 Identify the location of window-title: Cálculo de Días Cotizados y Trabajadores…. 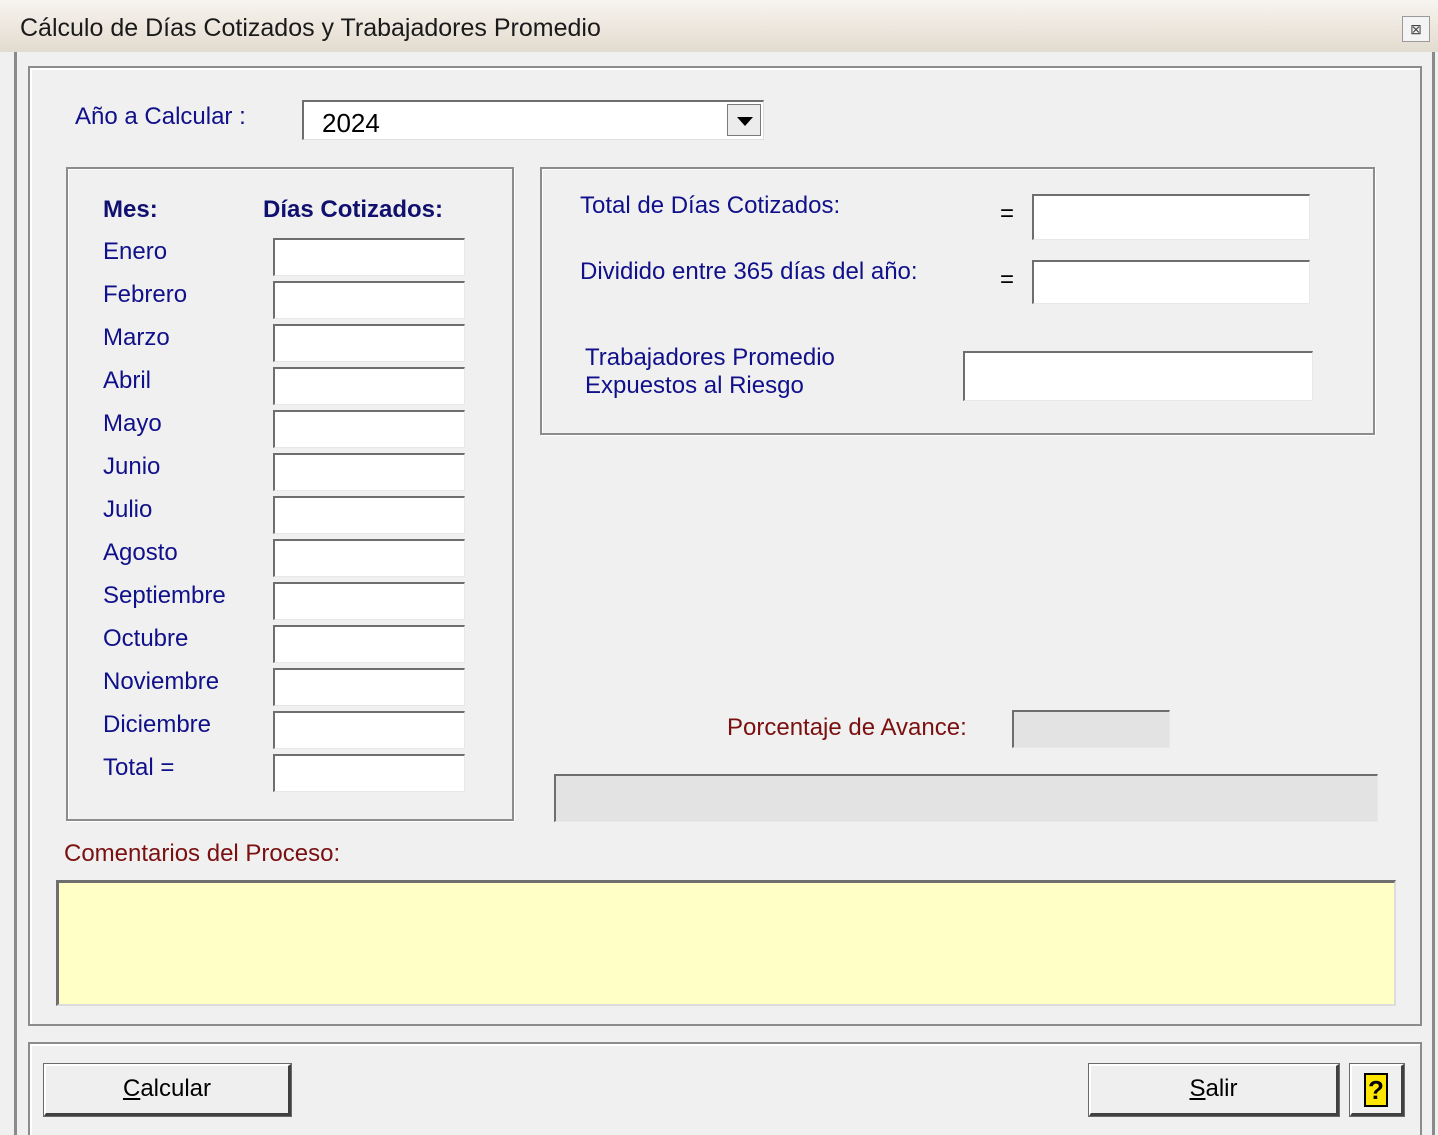
(310, 28).